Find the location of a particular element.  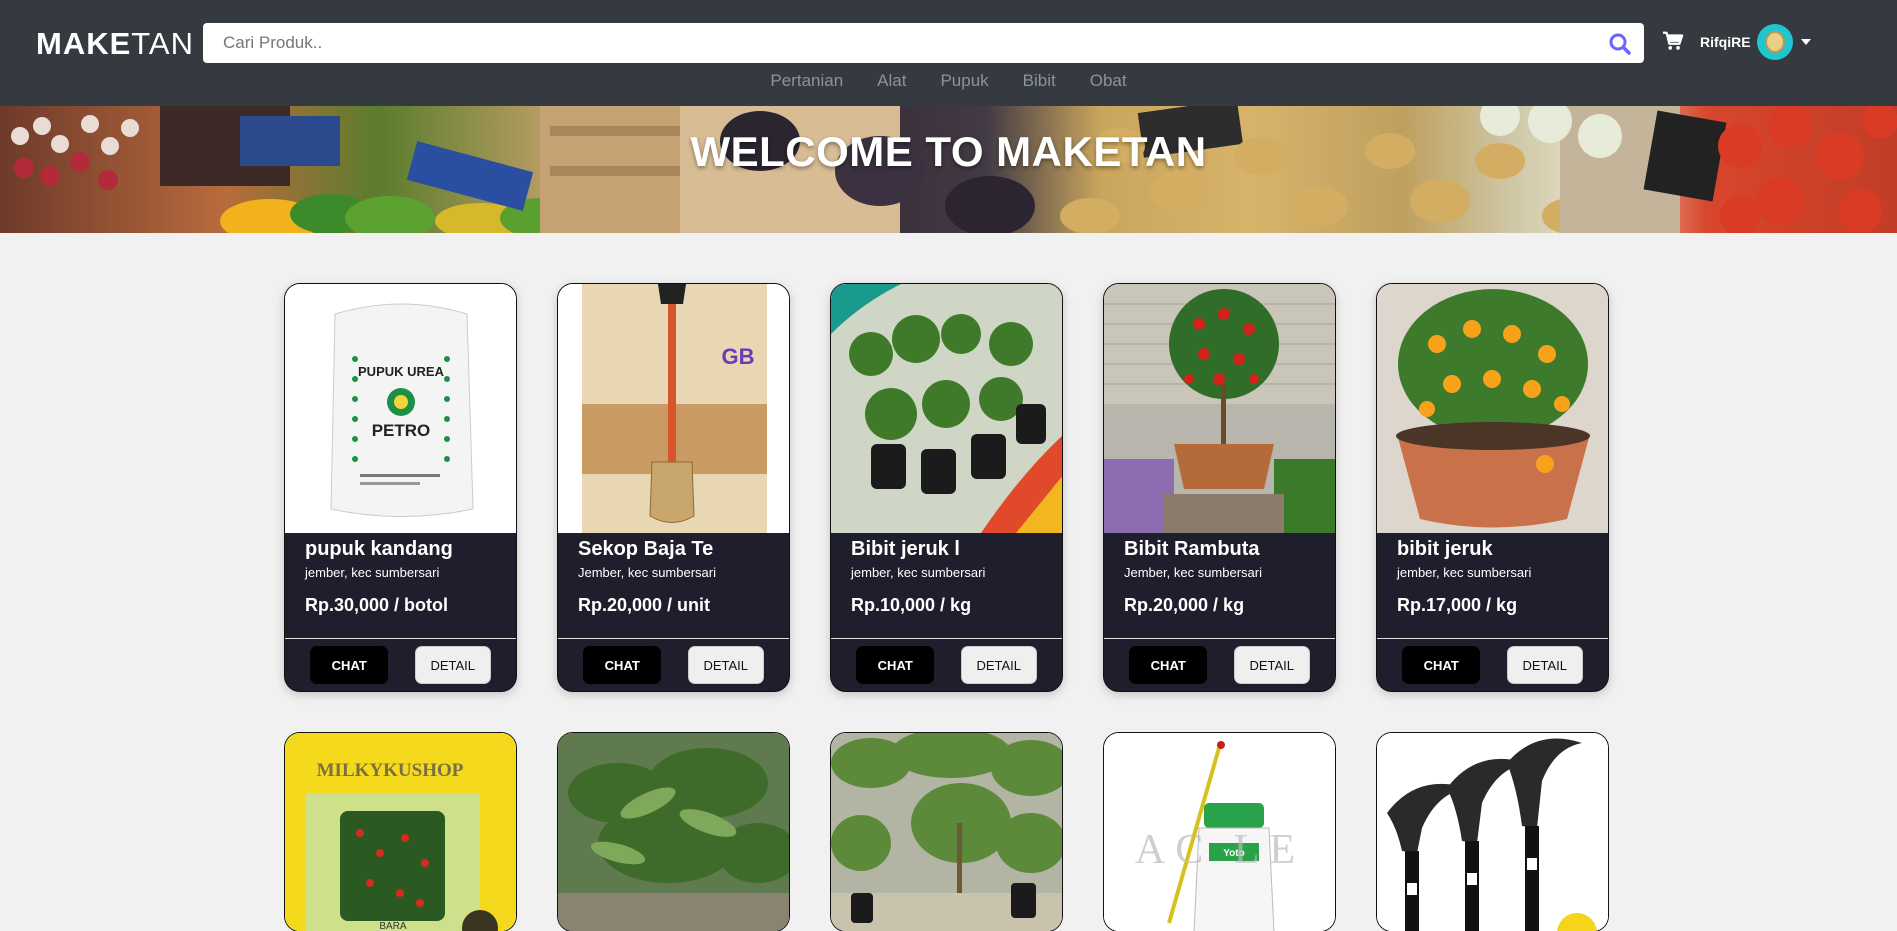

product-card: Yoto AC LE is located at coordinates (1219, 831).